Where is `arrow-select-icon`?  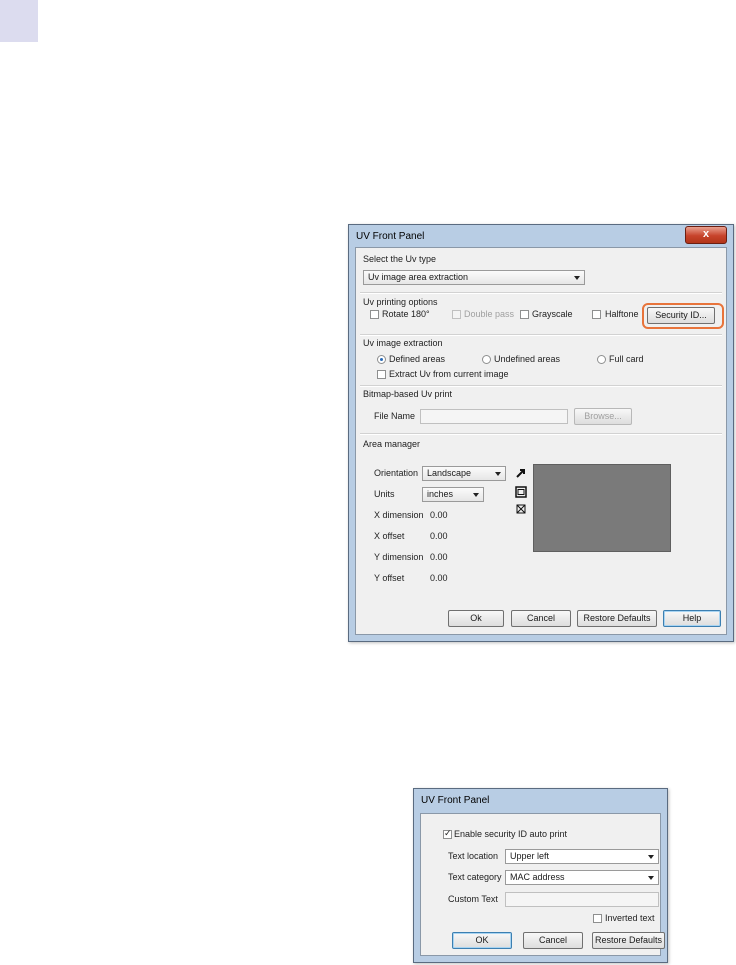 arrow-select-icon is located at coordinates (521, 473).